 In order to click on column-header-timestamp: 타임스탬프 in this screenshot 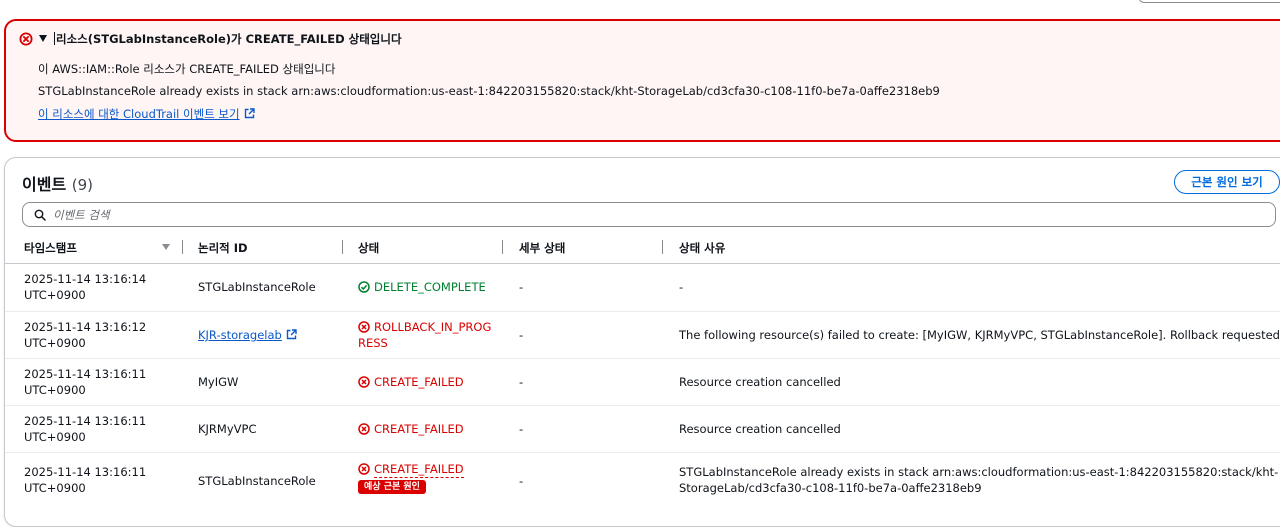, I will do `click(50, 248)`.